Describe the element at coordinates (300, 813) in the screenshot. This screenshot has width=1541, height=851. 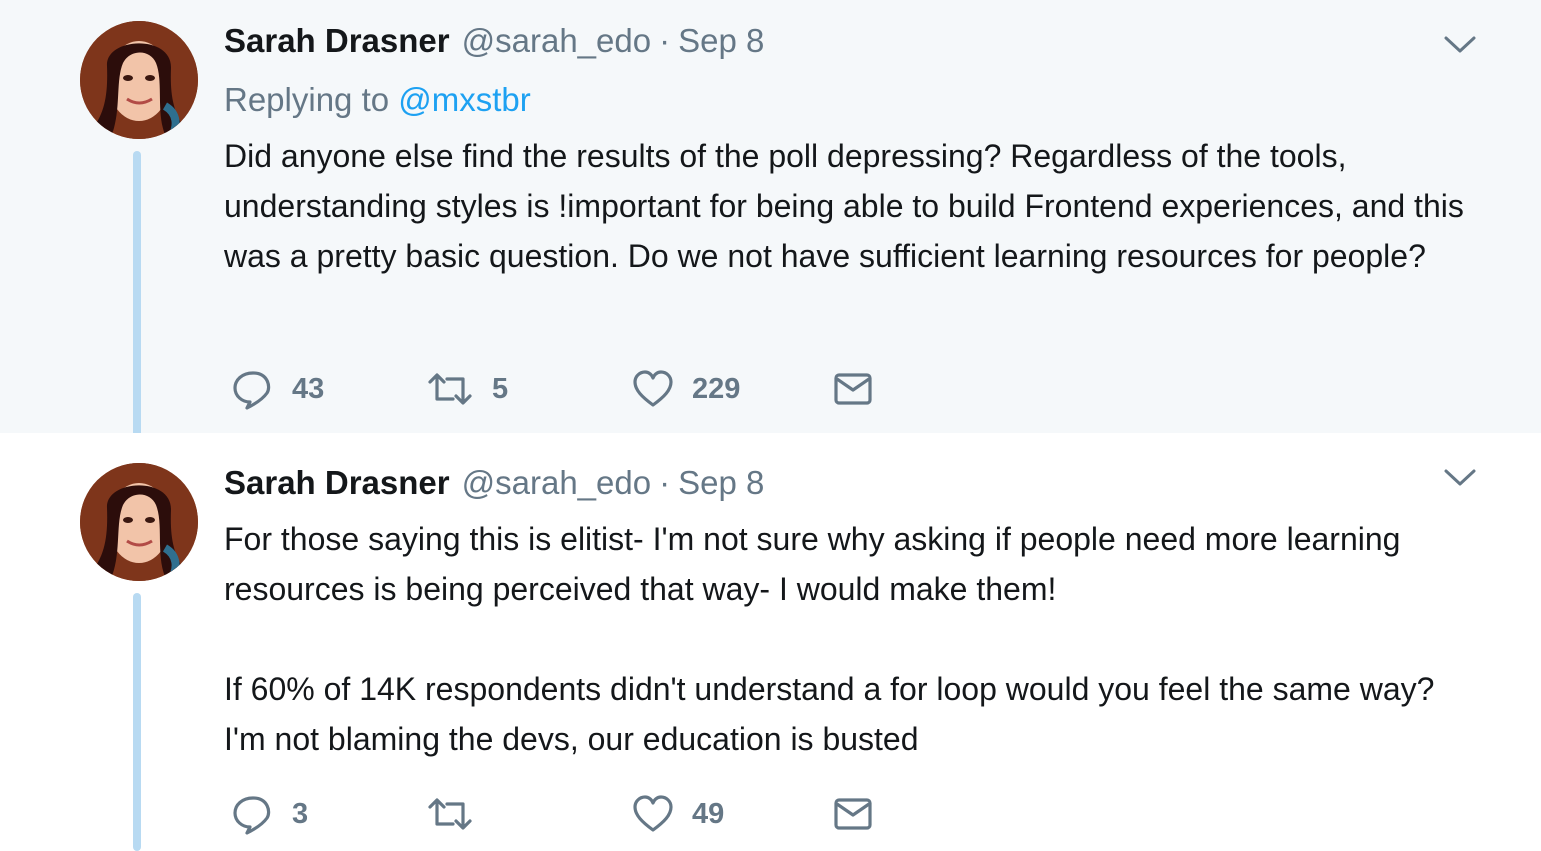
I see `reply-count: 3` at that location.